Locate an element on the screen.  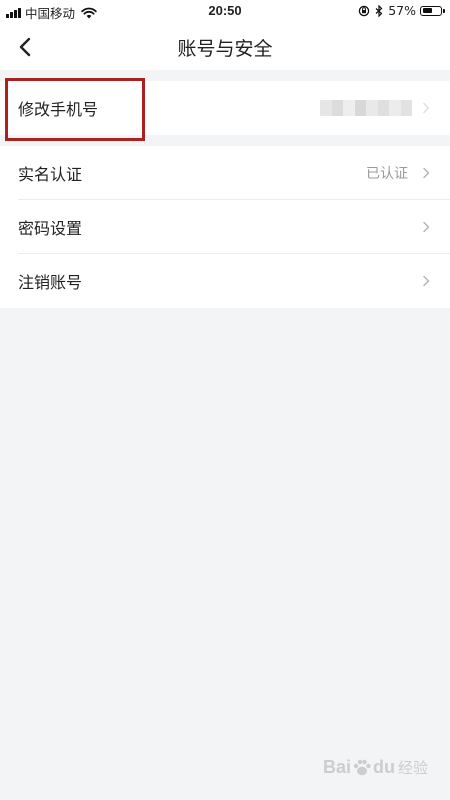
phone-section: 修改手机号 is located at coordinates (225, 108).